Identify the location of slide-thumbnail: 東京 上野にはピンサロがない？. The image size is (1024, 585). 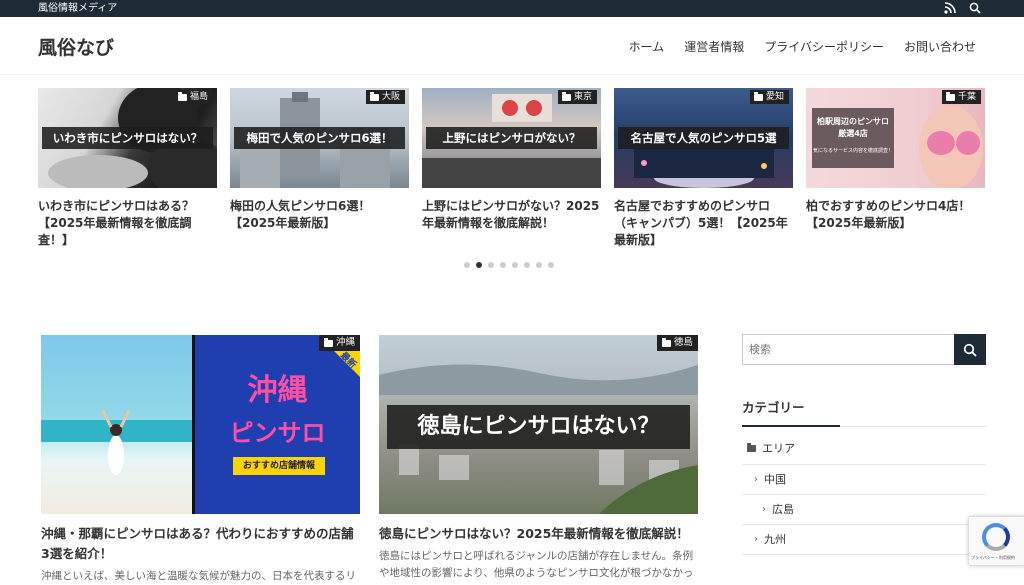
(511, 138).